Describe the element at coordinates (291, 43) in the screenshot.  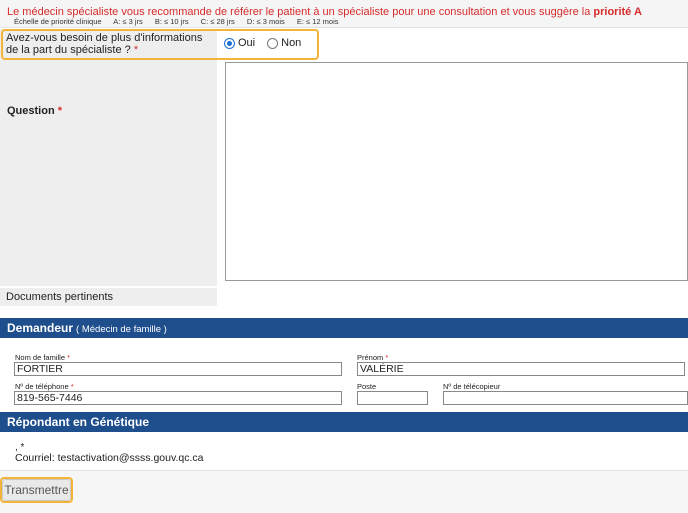
I see `radio-non-label: Non` at that location.